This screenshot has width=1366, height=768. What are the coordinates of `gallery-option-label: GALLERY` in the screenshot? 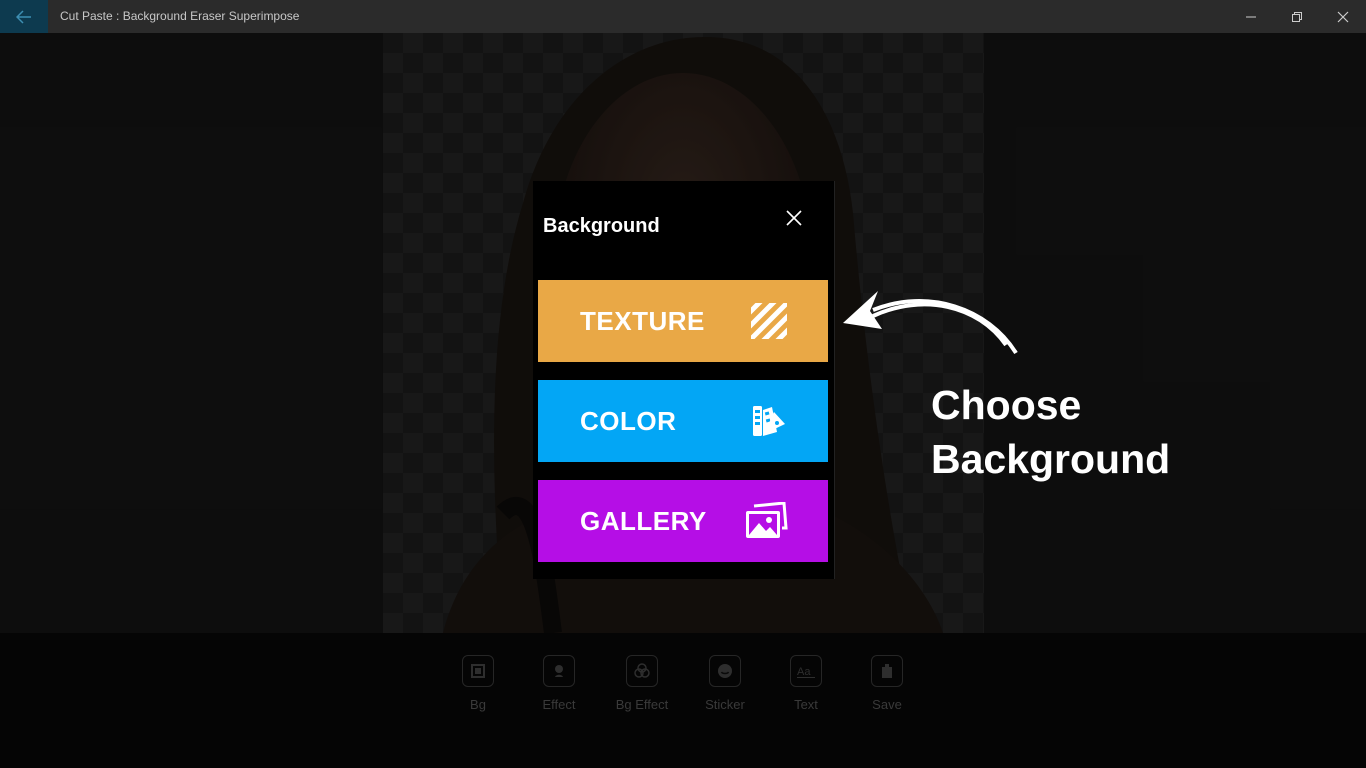 It's located at (643, 520).